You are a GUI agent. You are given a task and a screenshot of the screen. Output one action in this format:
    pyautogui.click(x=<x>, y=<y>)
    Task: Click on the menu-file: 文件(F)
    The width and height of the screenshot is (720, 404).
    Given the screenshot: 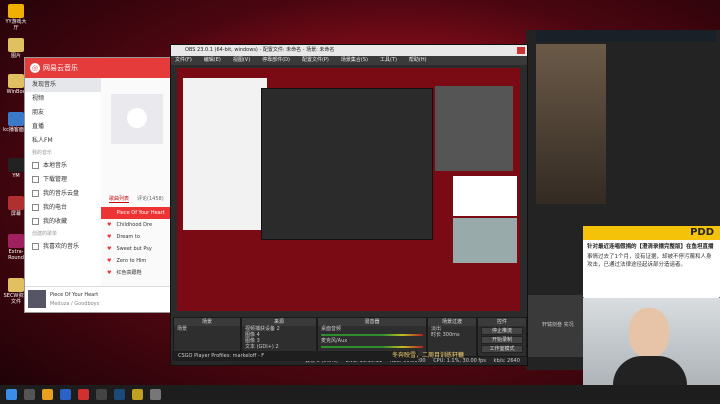 What is the action you would take?
    pyautogui.click(x=183, y=60)
    